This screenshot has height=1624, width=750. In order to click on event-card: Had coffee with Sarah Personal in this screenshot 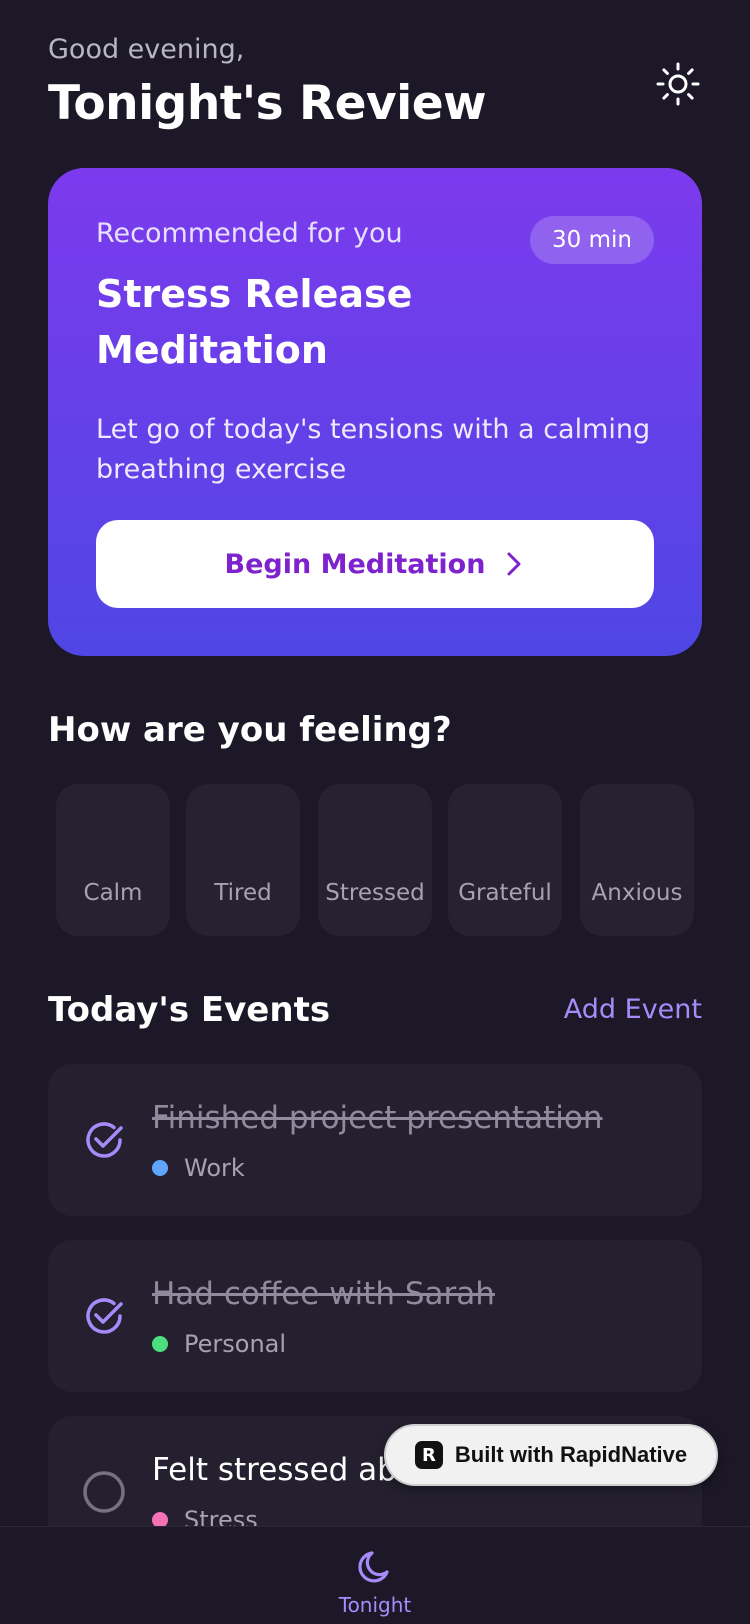, I will do `click(375, 1316)`.